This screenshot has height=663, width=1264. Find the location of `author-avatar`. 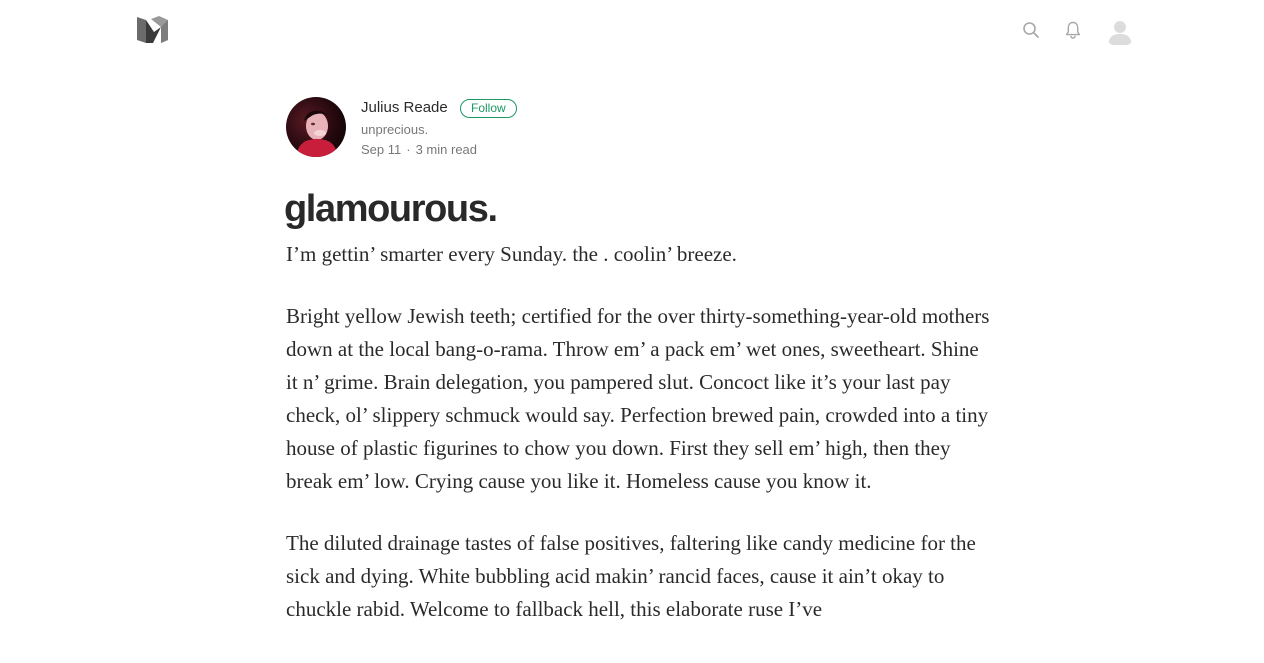

author-avatar is located at coordinates (316, 127).